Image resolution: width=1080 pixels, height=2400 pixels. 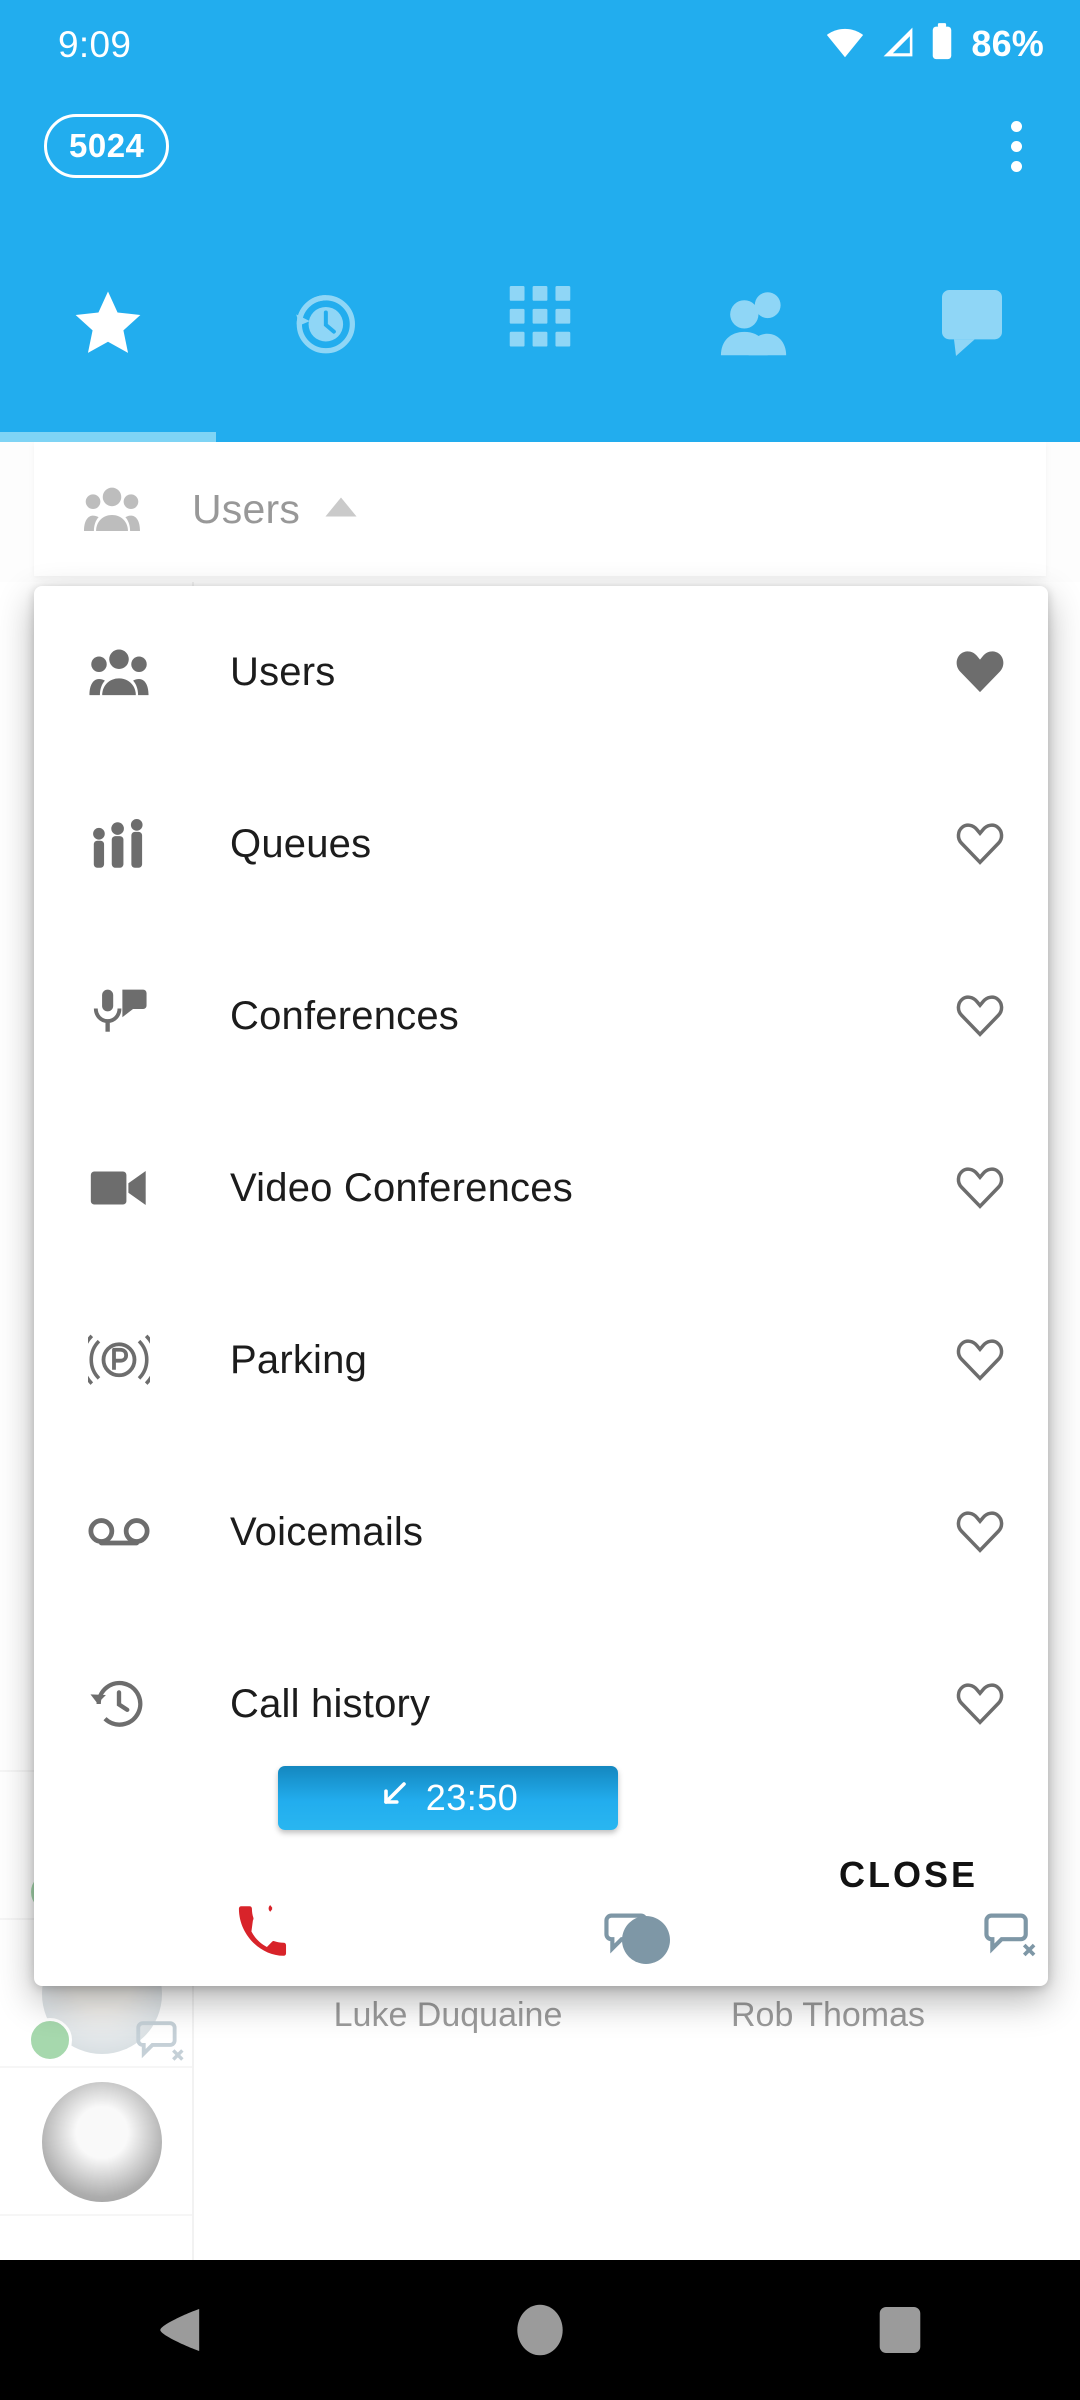 What do you see at coordinates (301, 843) in the screenshot?
I see `dialog-item-label: Queues` at bounding box center [301, 843].